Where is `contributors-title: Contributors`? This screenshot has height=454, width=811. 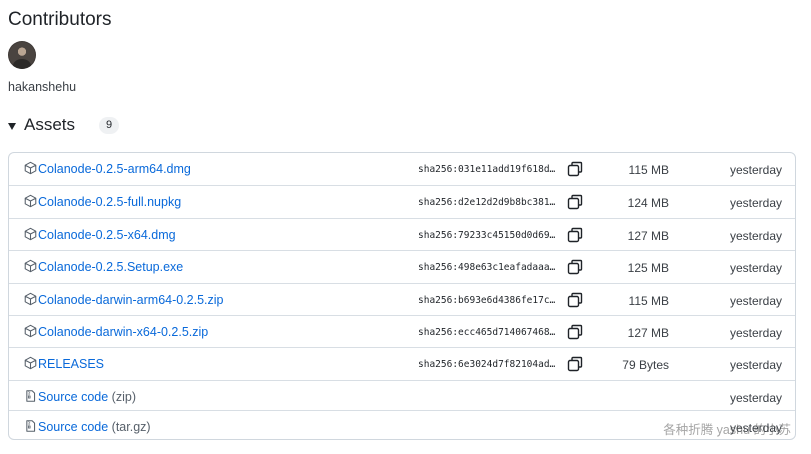 contributors-title: Contributors is located at coordinates (60, 19).